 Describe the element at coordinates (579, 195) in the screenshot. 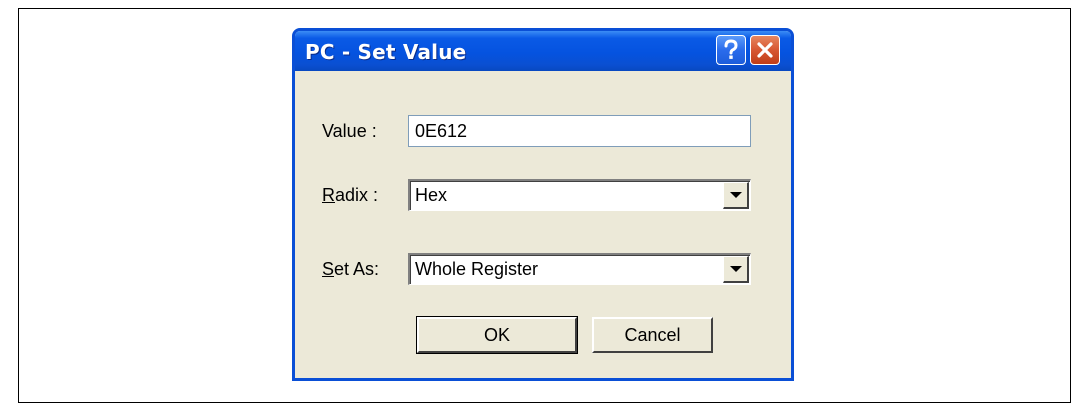

I see `radix-select: Hex` at that location.